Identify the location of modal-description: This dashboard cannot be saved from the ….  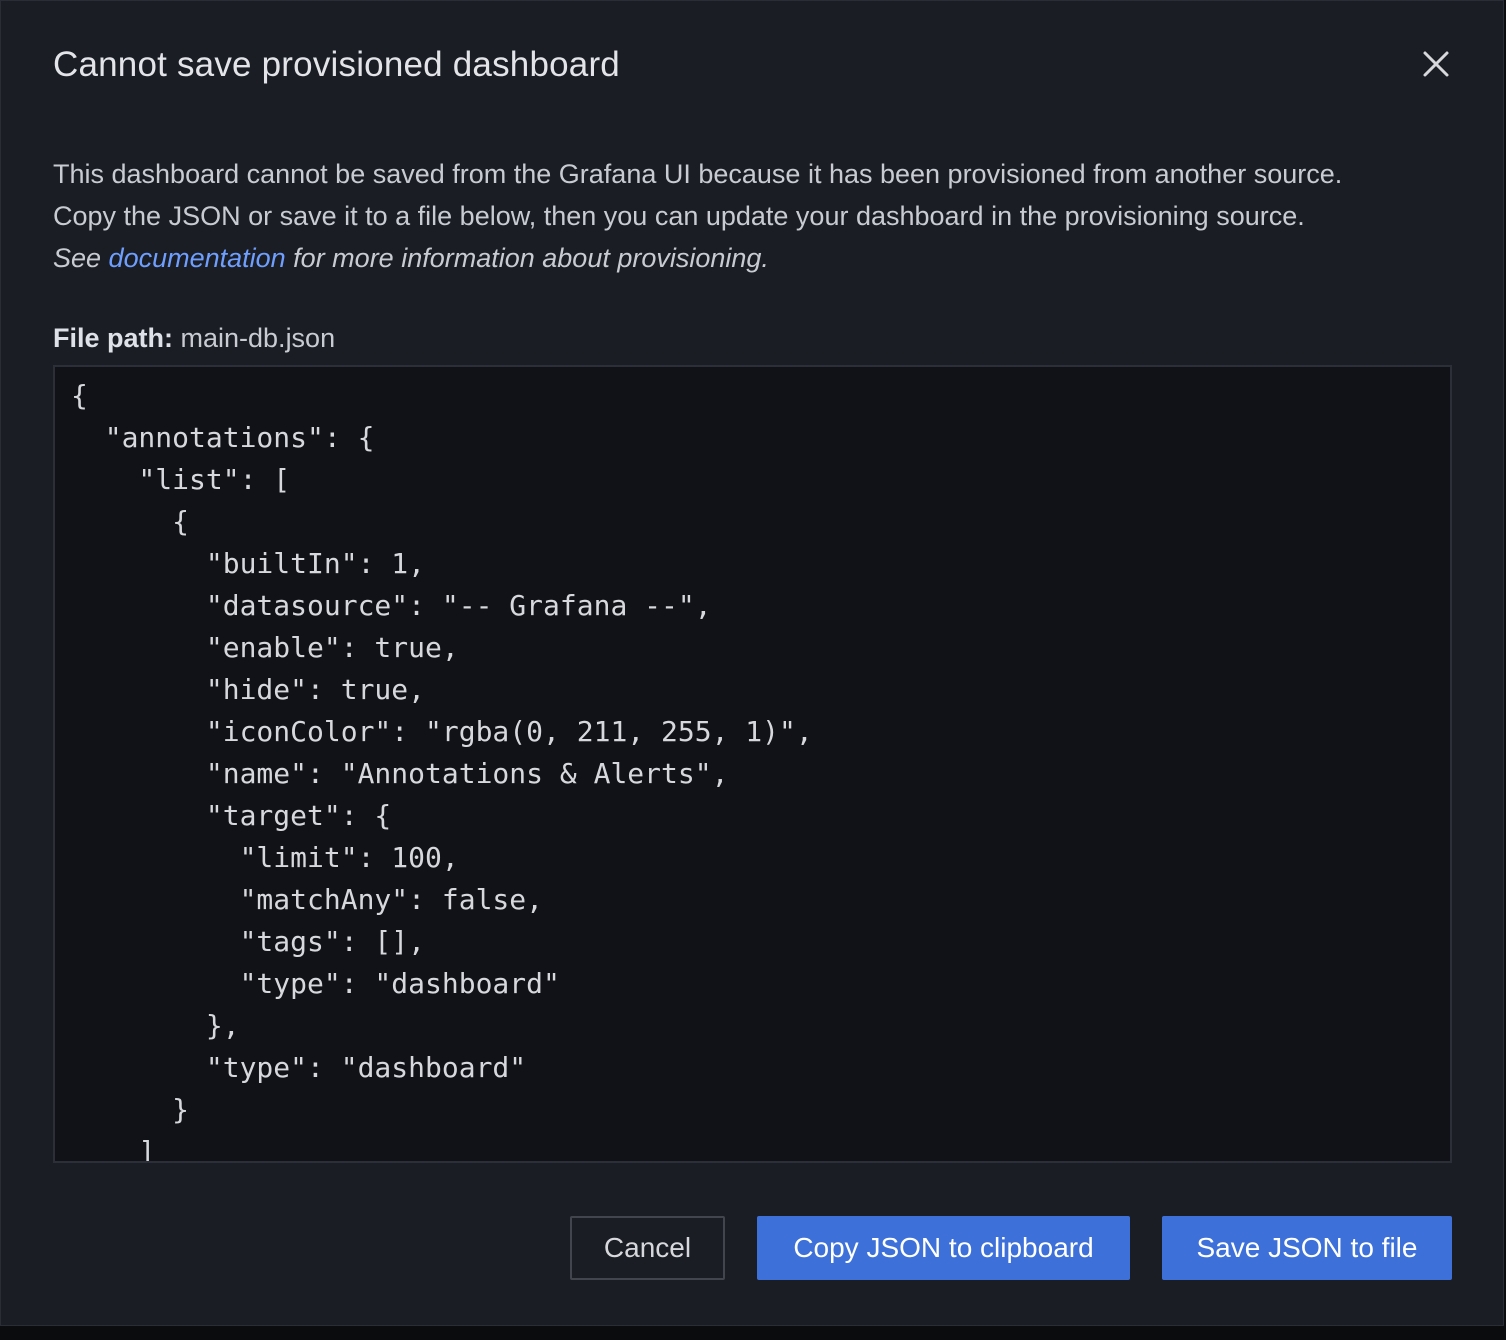
(763, 216).